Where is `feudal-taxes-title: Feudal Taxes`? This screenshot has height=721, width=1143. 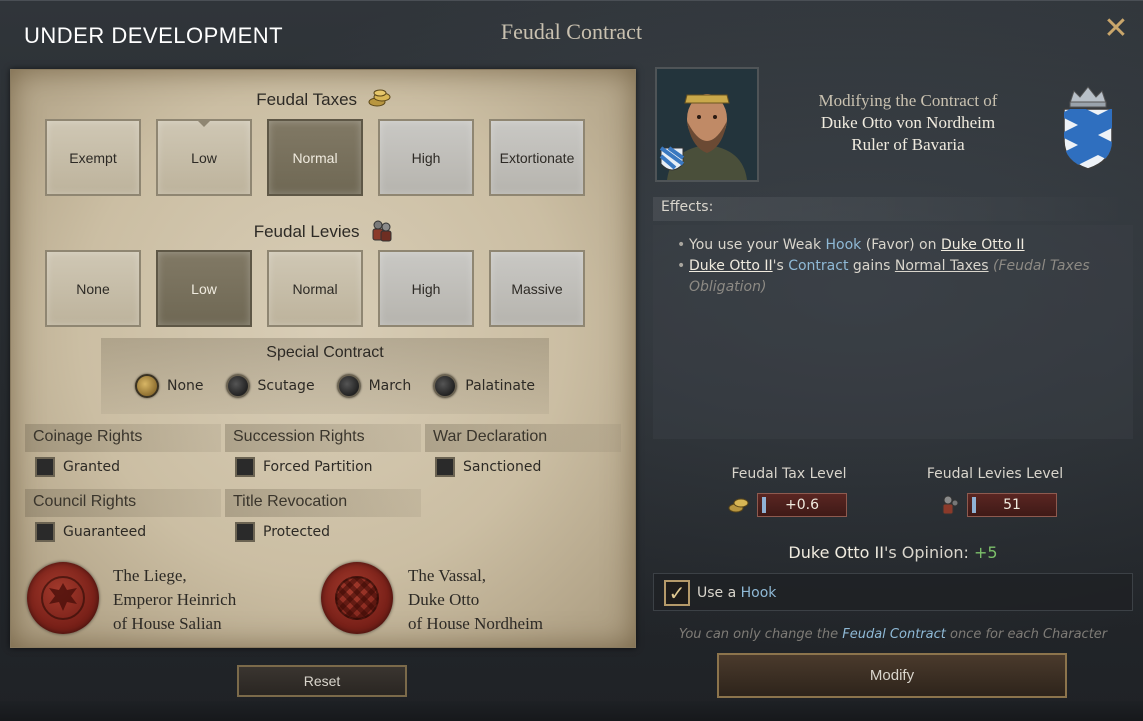
feudal-taxes-title: Feudal Taxes is located at coordinates (307, 99).